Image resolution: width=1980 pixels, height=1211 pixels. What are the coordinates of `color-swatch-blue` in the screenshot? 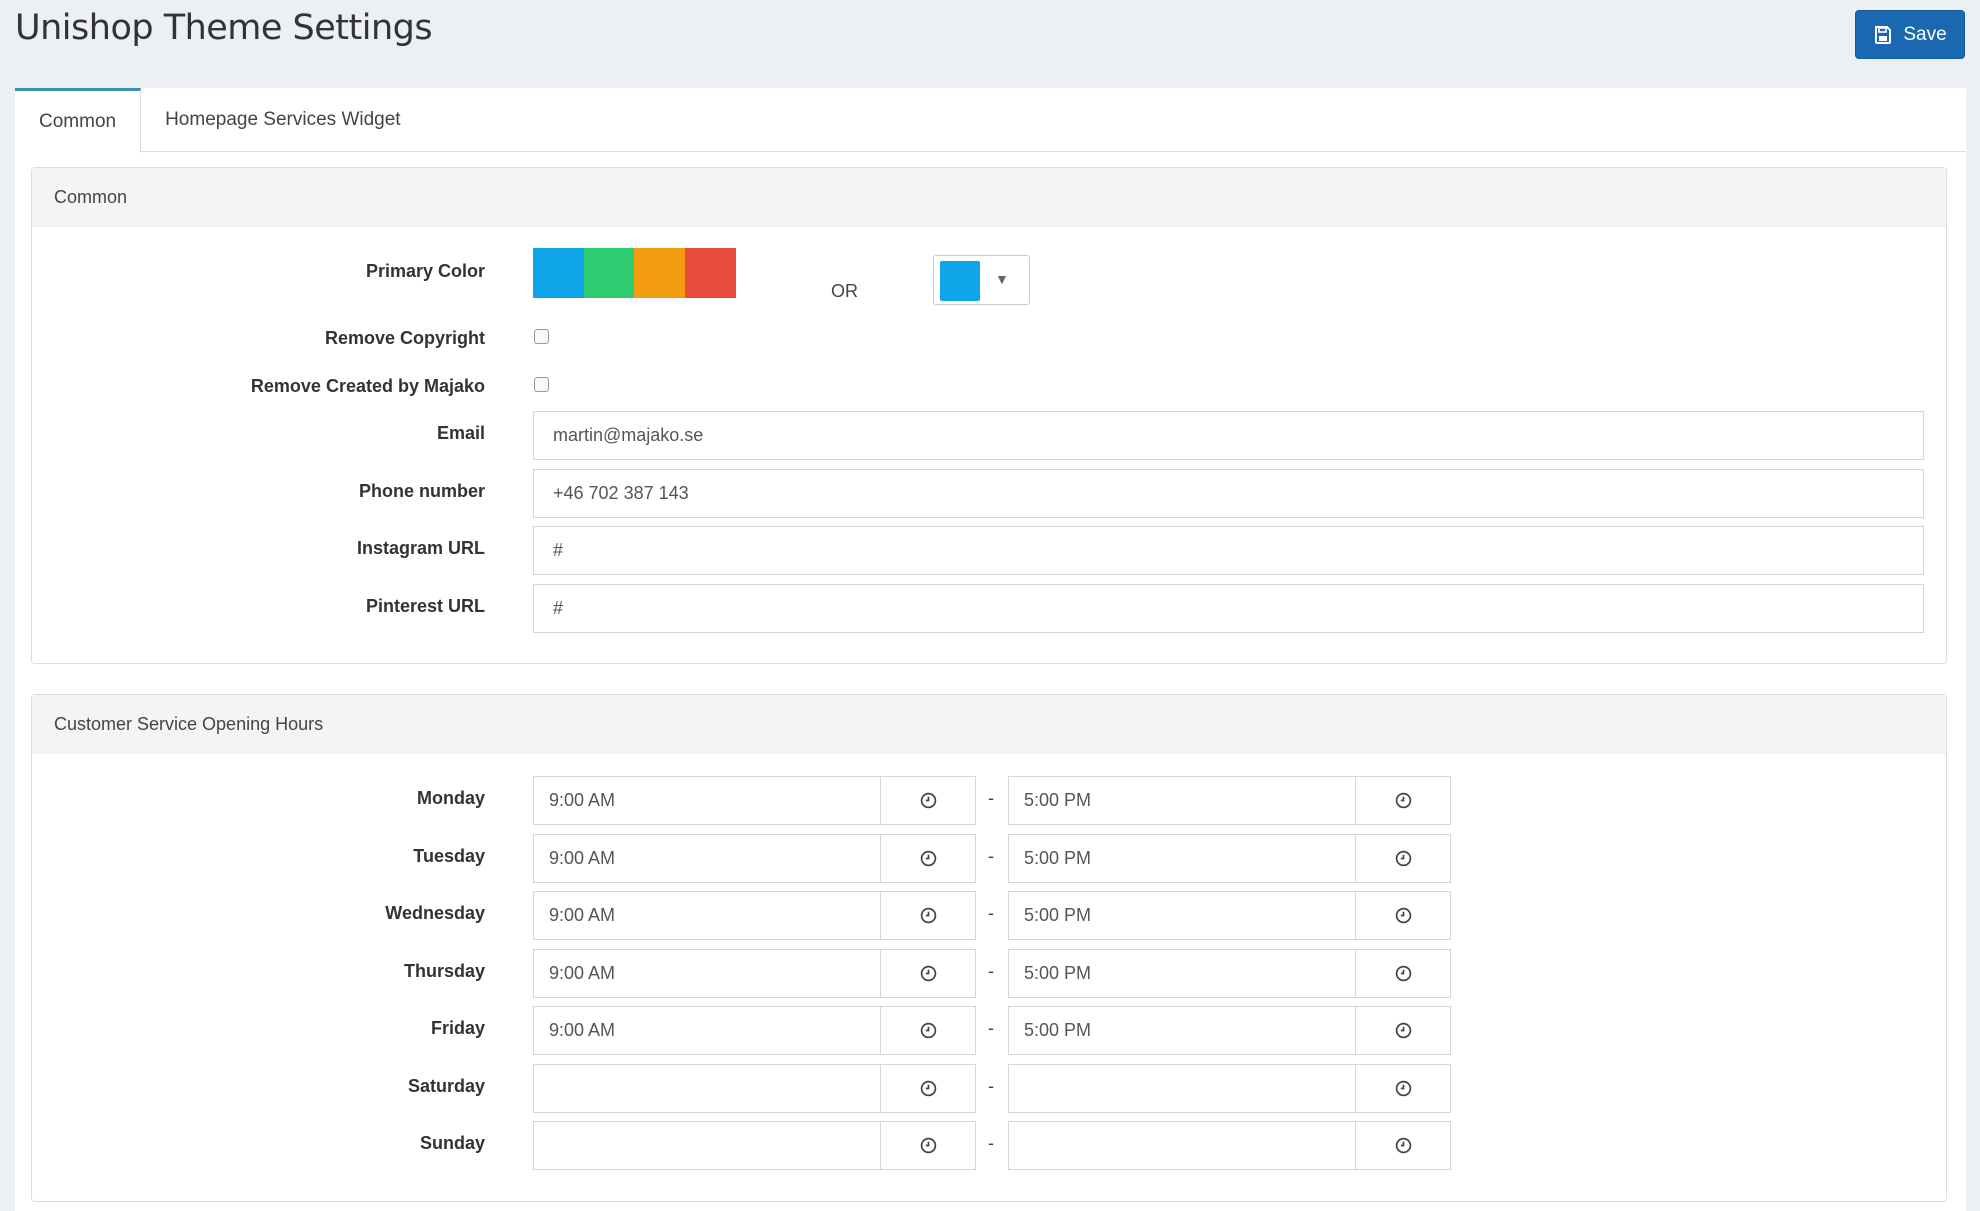 It's located at (558, 273).